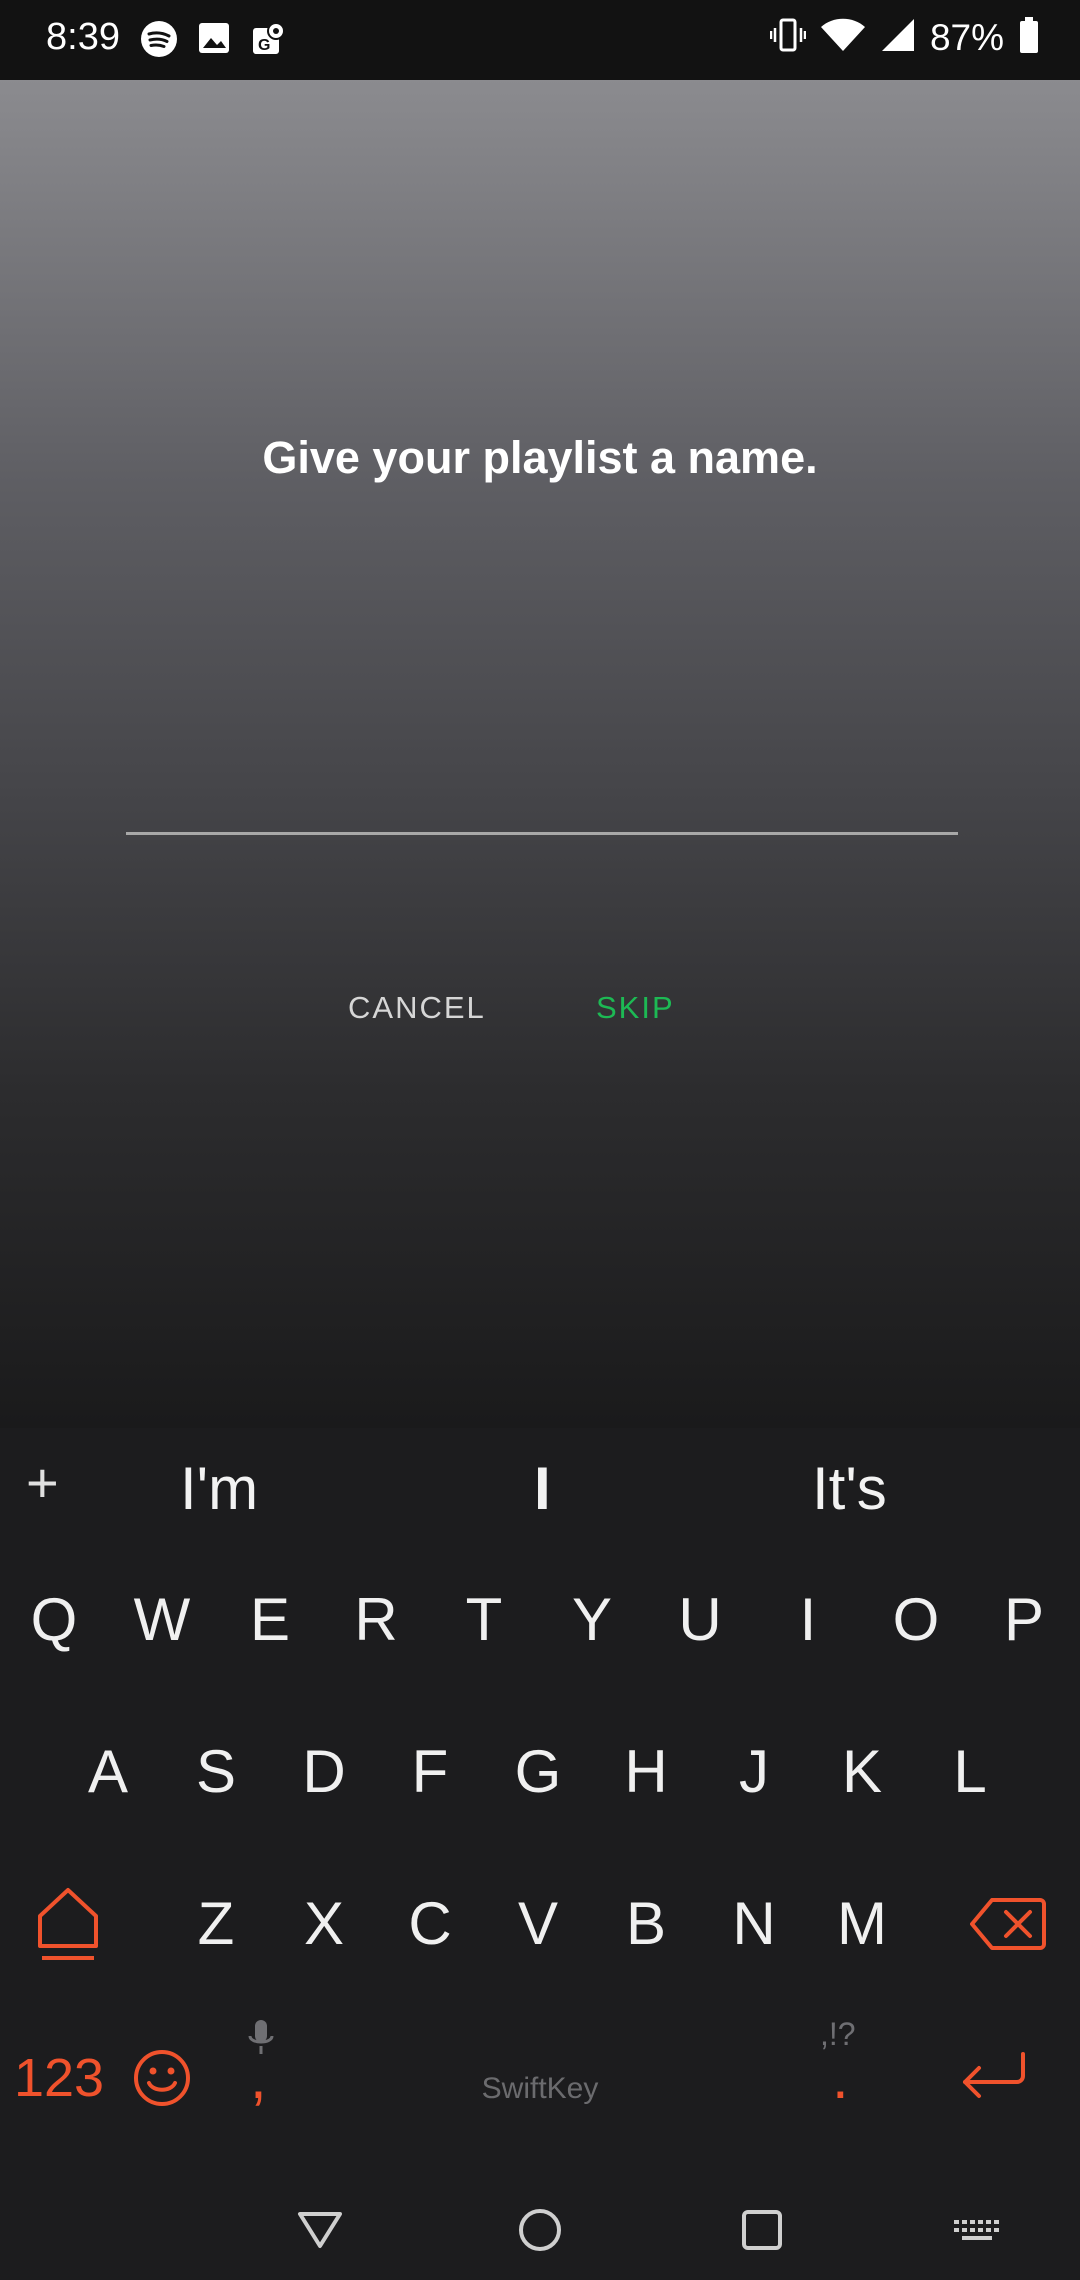 The height and width of the screenshot is (2280, 1080). I want to click on key-y: Y, so click(592, 1620).